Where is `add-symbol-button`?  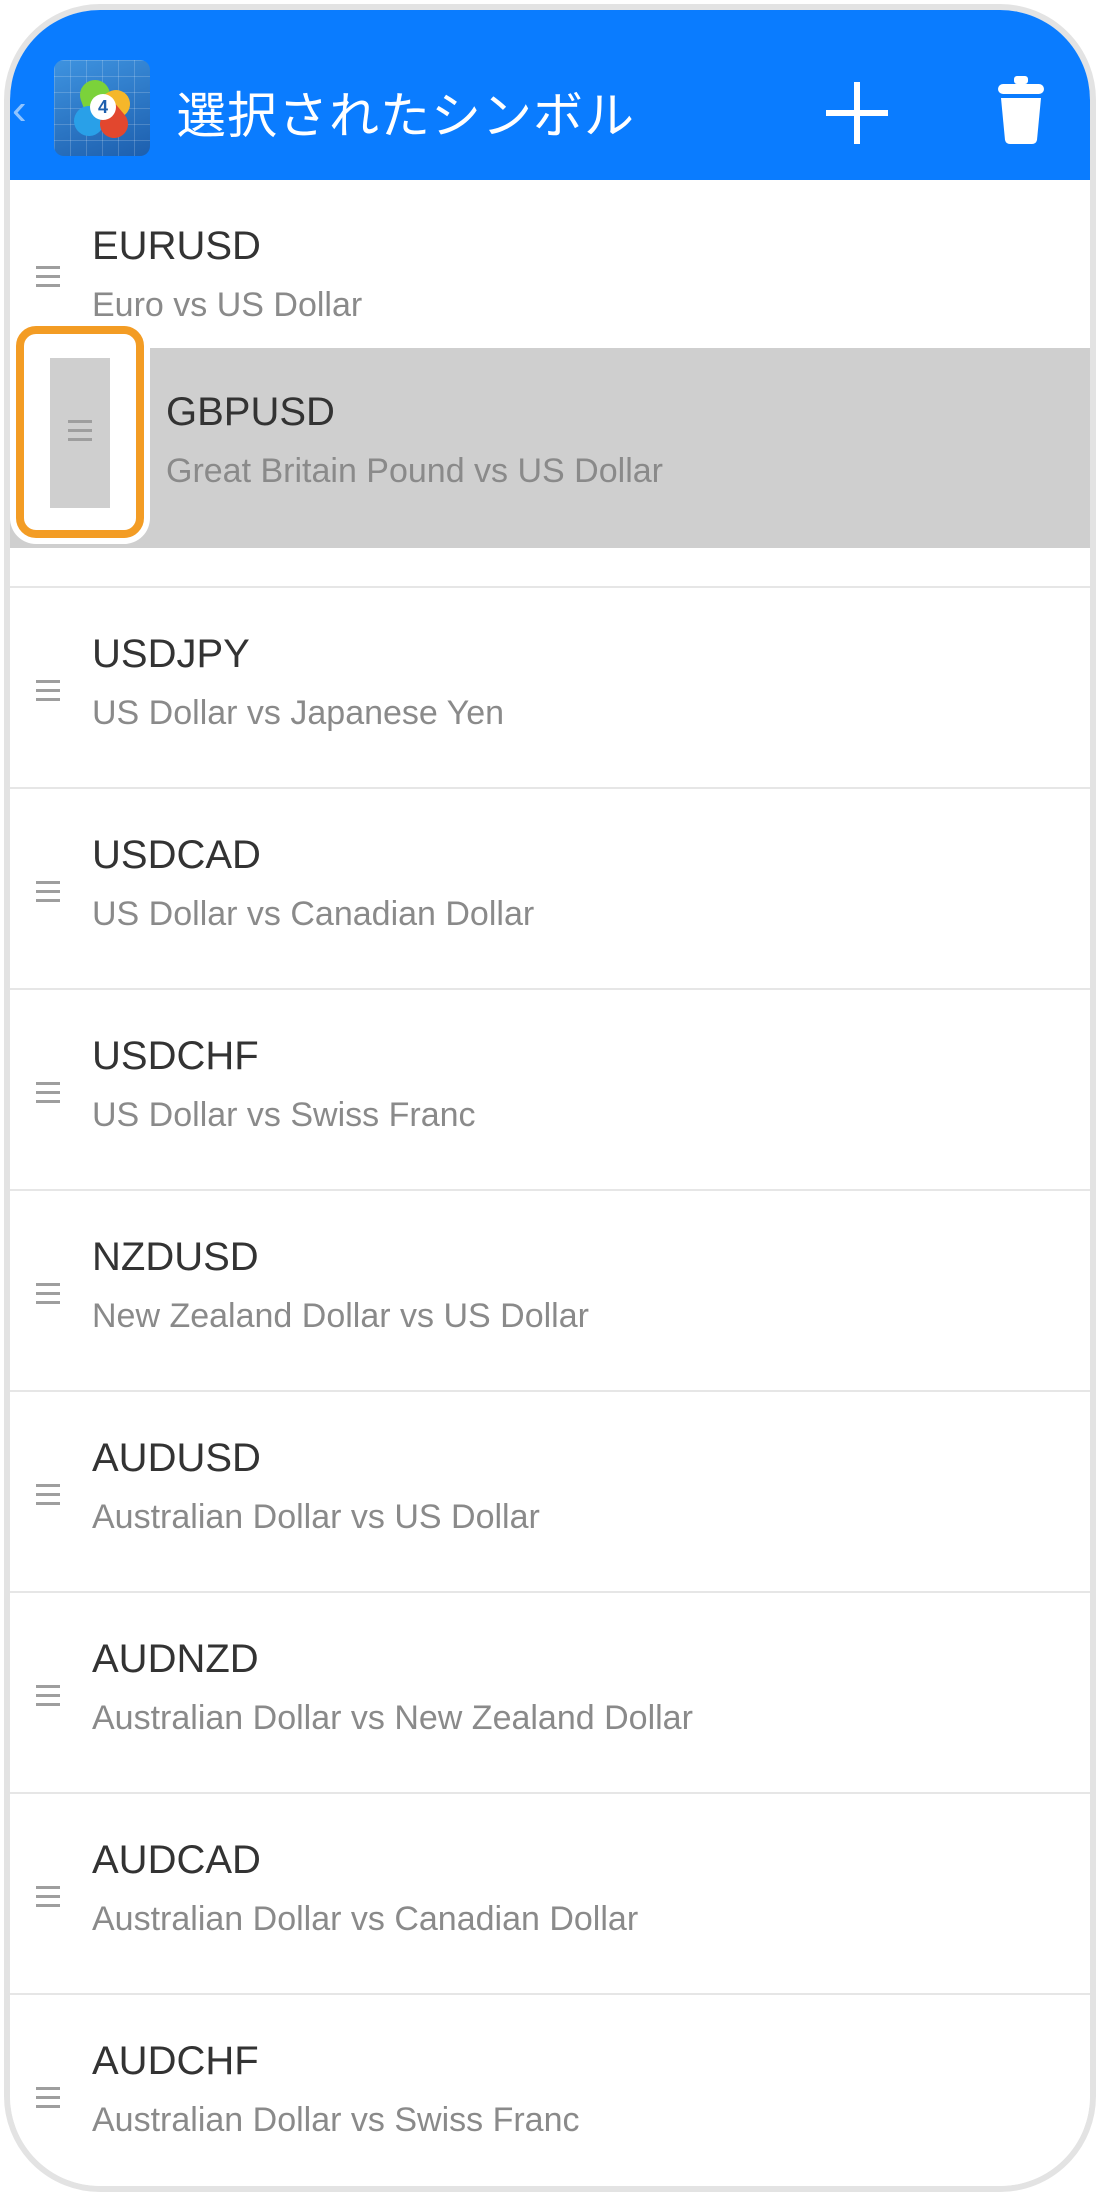 add-symbol-button is located at coordinates (857, 113).